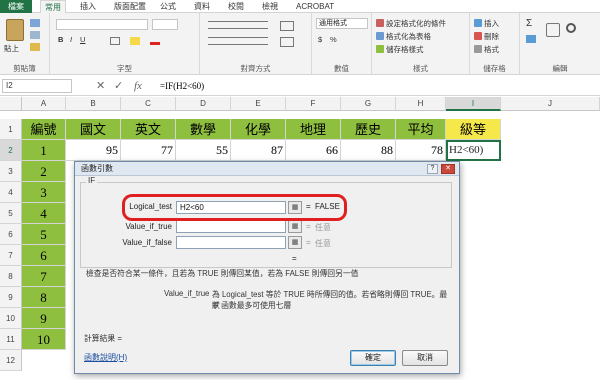 This screenshot has width=600, height=380. What do you see at coordinates (53, 6) in the screenshot?
I see `tab-home: 常用` at bounding box center [53, 6].